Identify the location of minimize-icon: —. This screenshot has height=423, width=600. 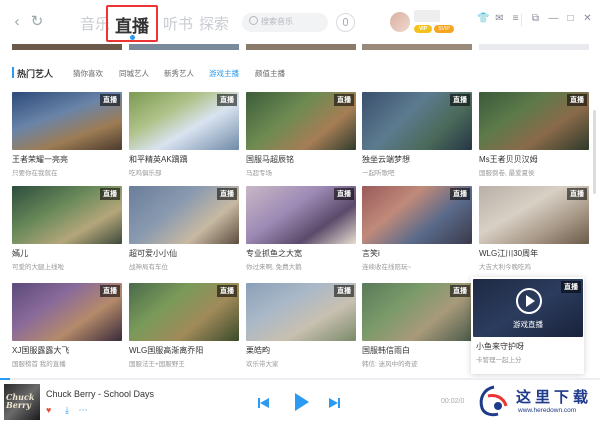
(553, 18).